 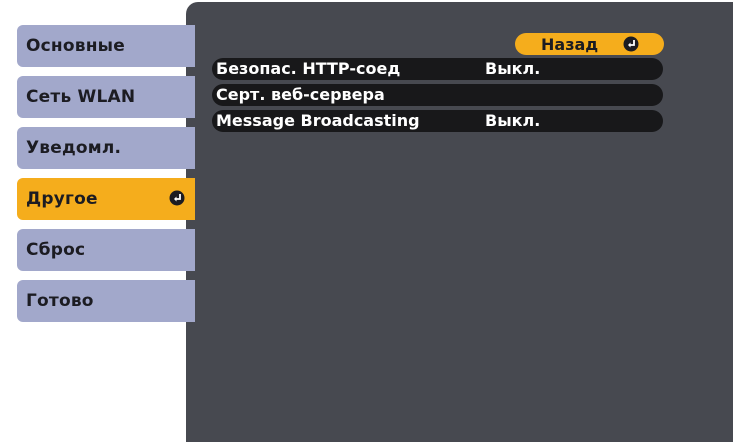 I want to click on tab-notifications: Уведомл., so click(x=106, y=148).